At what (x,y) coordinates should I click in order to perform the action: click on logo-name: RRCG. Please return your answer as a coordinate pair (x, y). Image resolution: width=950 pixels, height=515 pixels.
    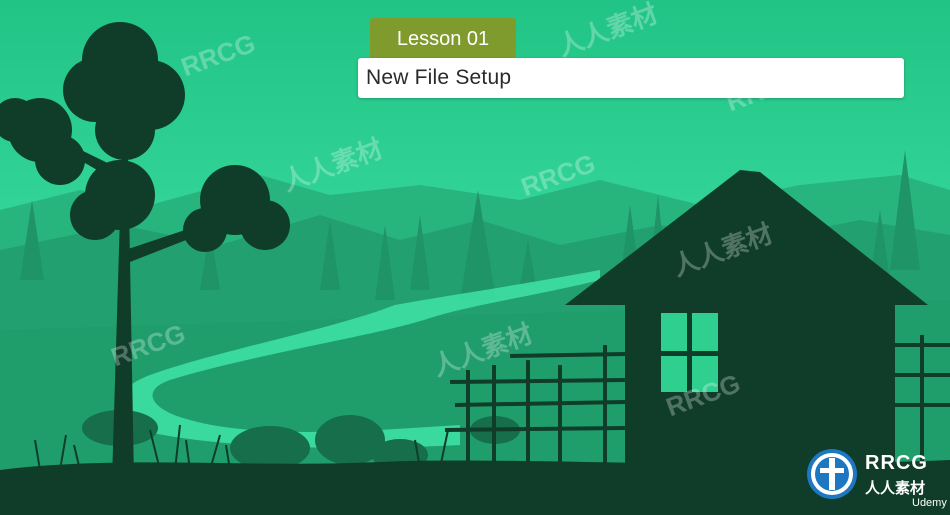
    Looking at the image, I should click on (896, 463).